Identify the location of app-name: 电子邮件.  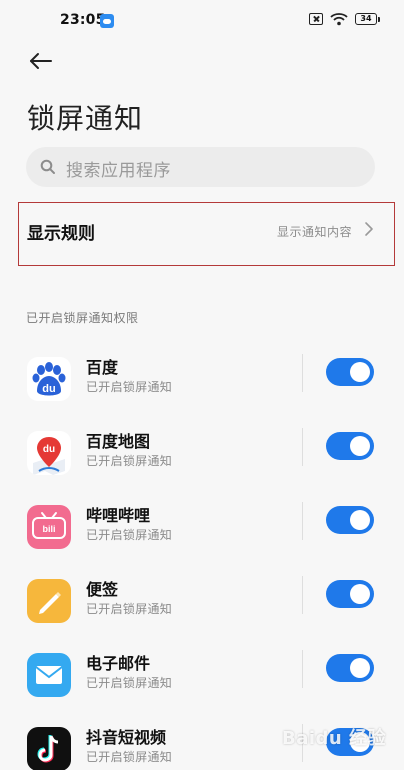
(118, 663).